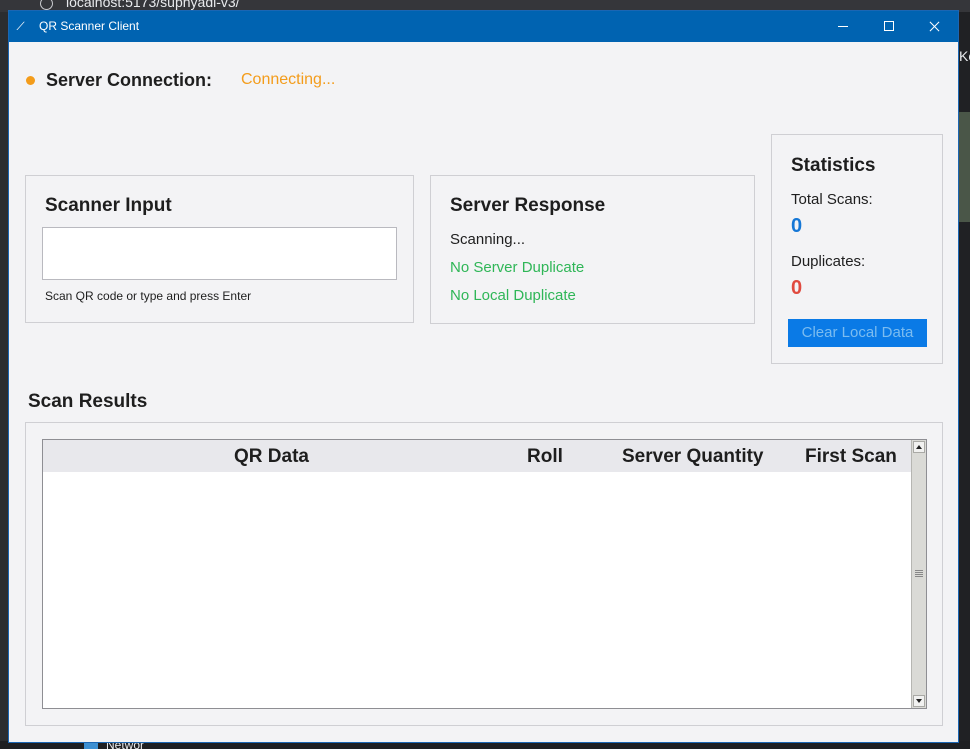 The width and height of the screenshot is (970, 749). I want to click on vertical-scrollbar, so click(918, 574).